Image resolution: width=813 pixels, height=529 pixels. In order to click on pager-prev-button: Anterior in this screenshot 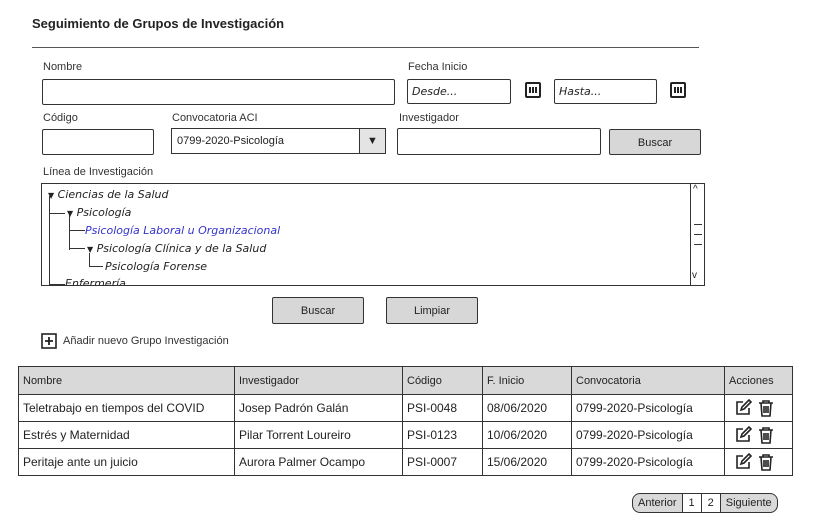, I will do `click(657, 503)`.